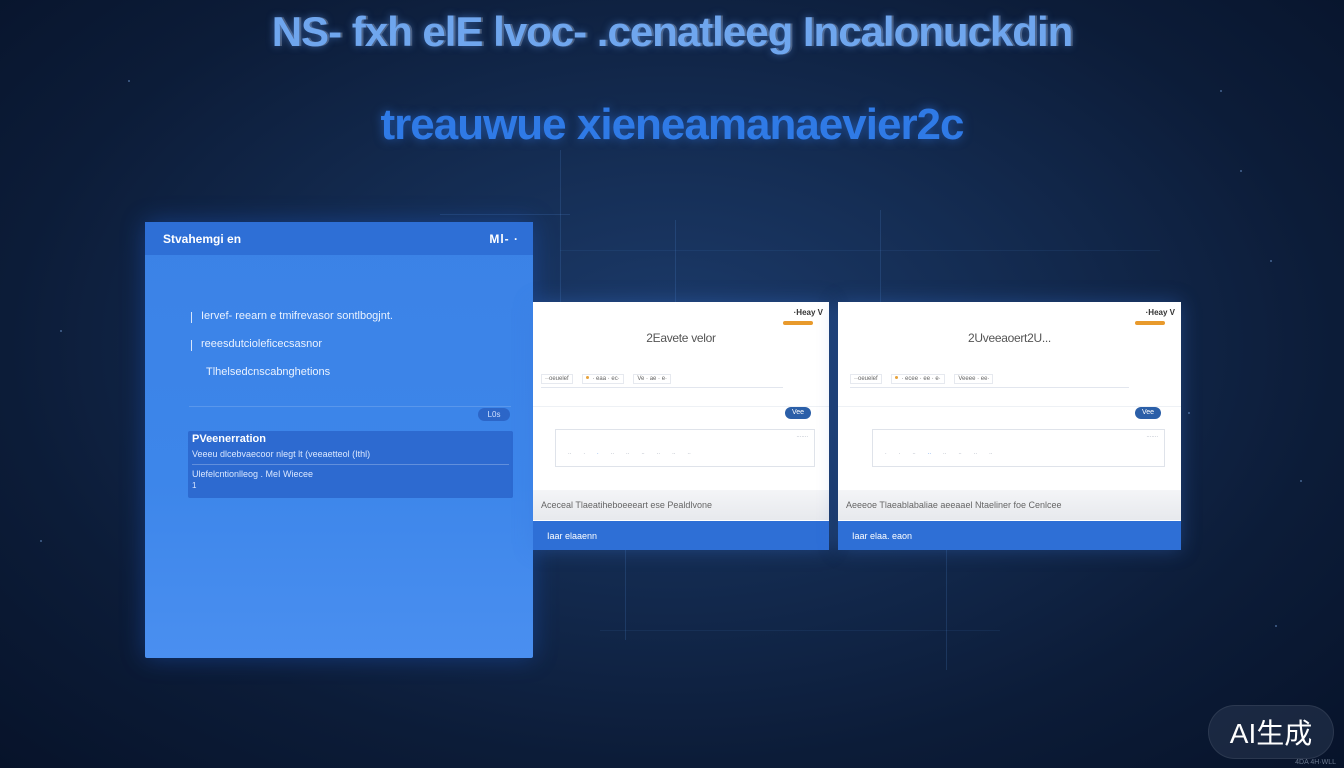  What do you see at coordinates (194, 485) in the screenshot?
I see `info-line: 1` at bounding box center [194, 485].